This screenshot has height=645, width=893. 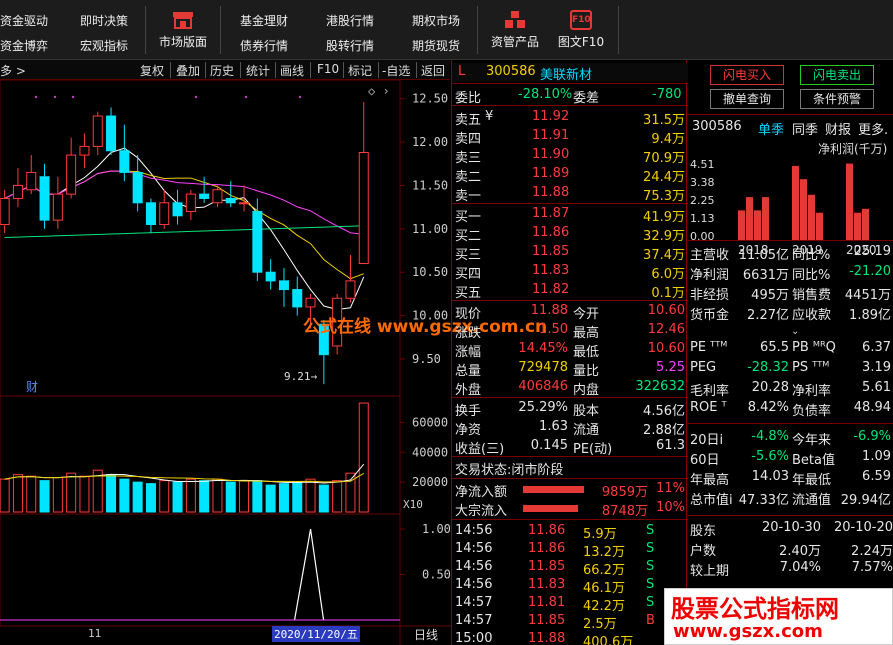 I want to click on stock-header: L 300586 美联新材, so click(x=570, y=73).